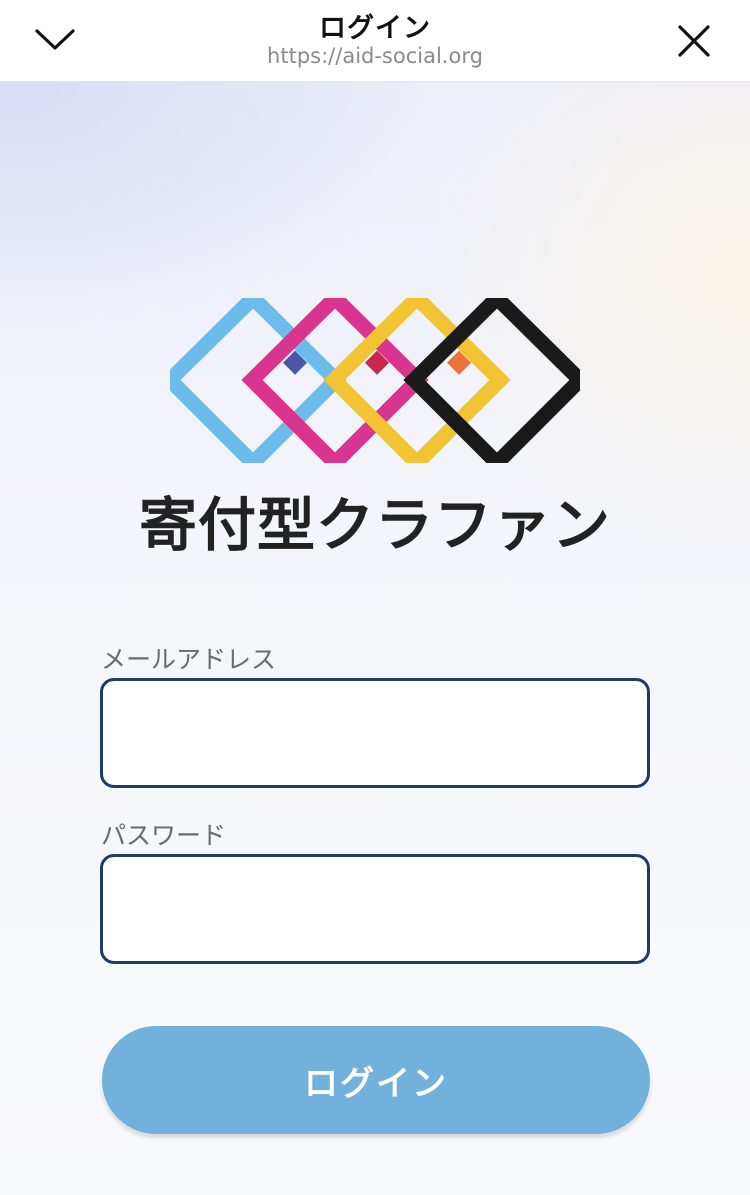  I want to click on password-label: パスワード, so click(164, 835).